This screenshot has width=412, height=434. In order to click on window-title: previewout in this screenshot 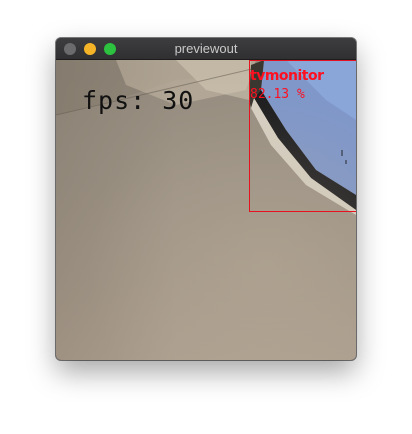, I will do `click(206, 48)`.